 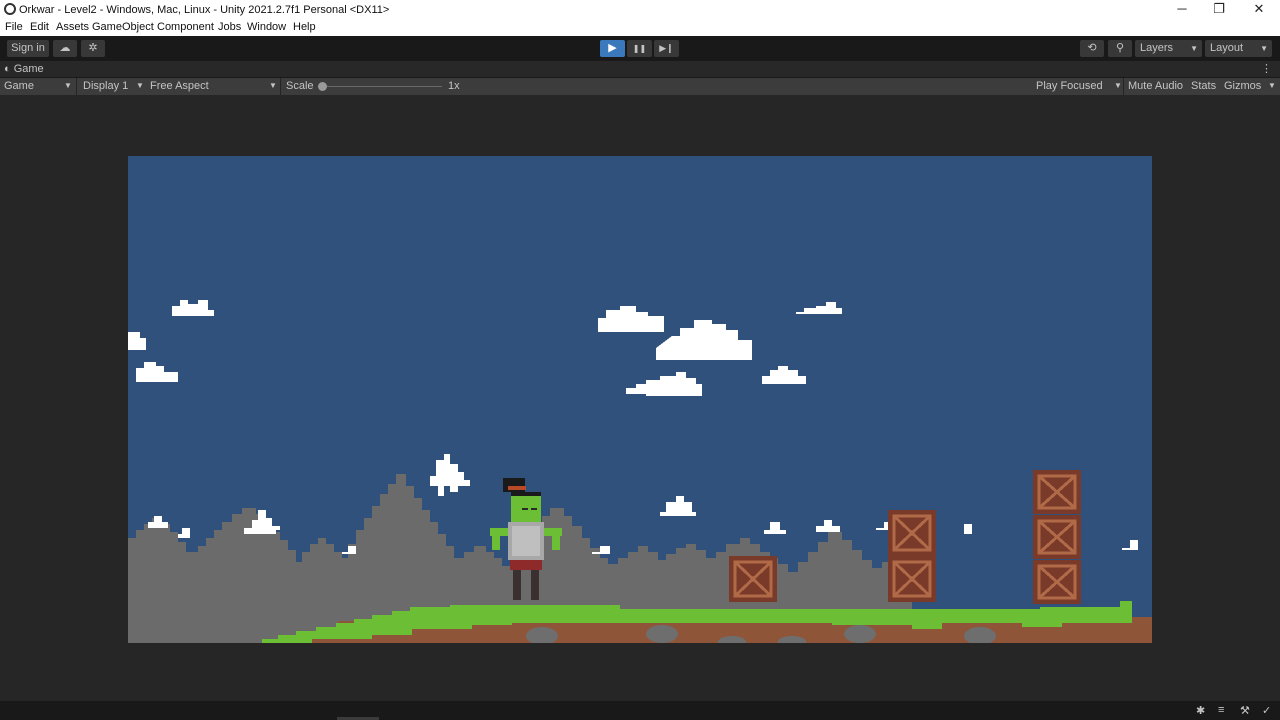 What do you see at coordinates (7, 69) in the screenshot?
I see `gamepad-icon: ◐` at bounding box center [7, 69].